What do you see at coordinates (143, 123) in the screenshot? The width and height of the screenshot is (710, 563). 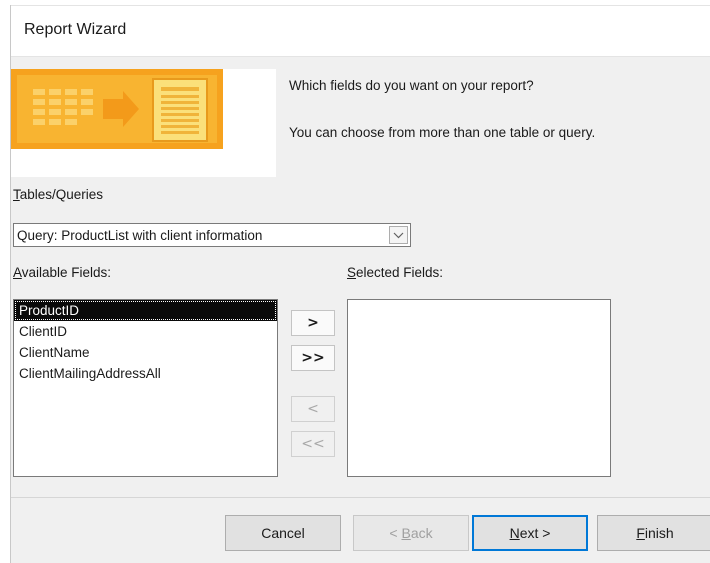 I see `report-wizard-illustration-icon` at bounding box center [143, 123].